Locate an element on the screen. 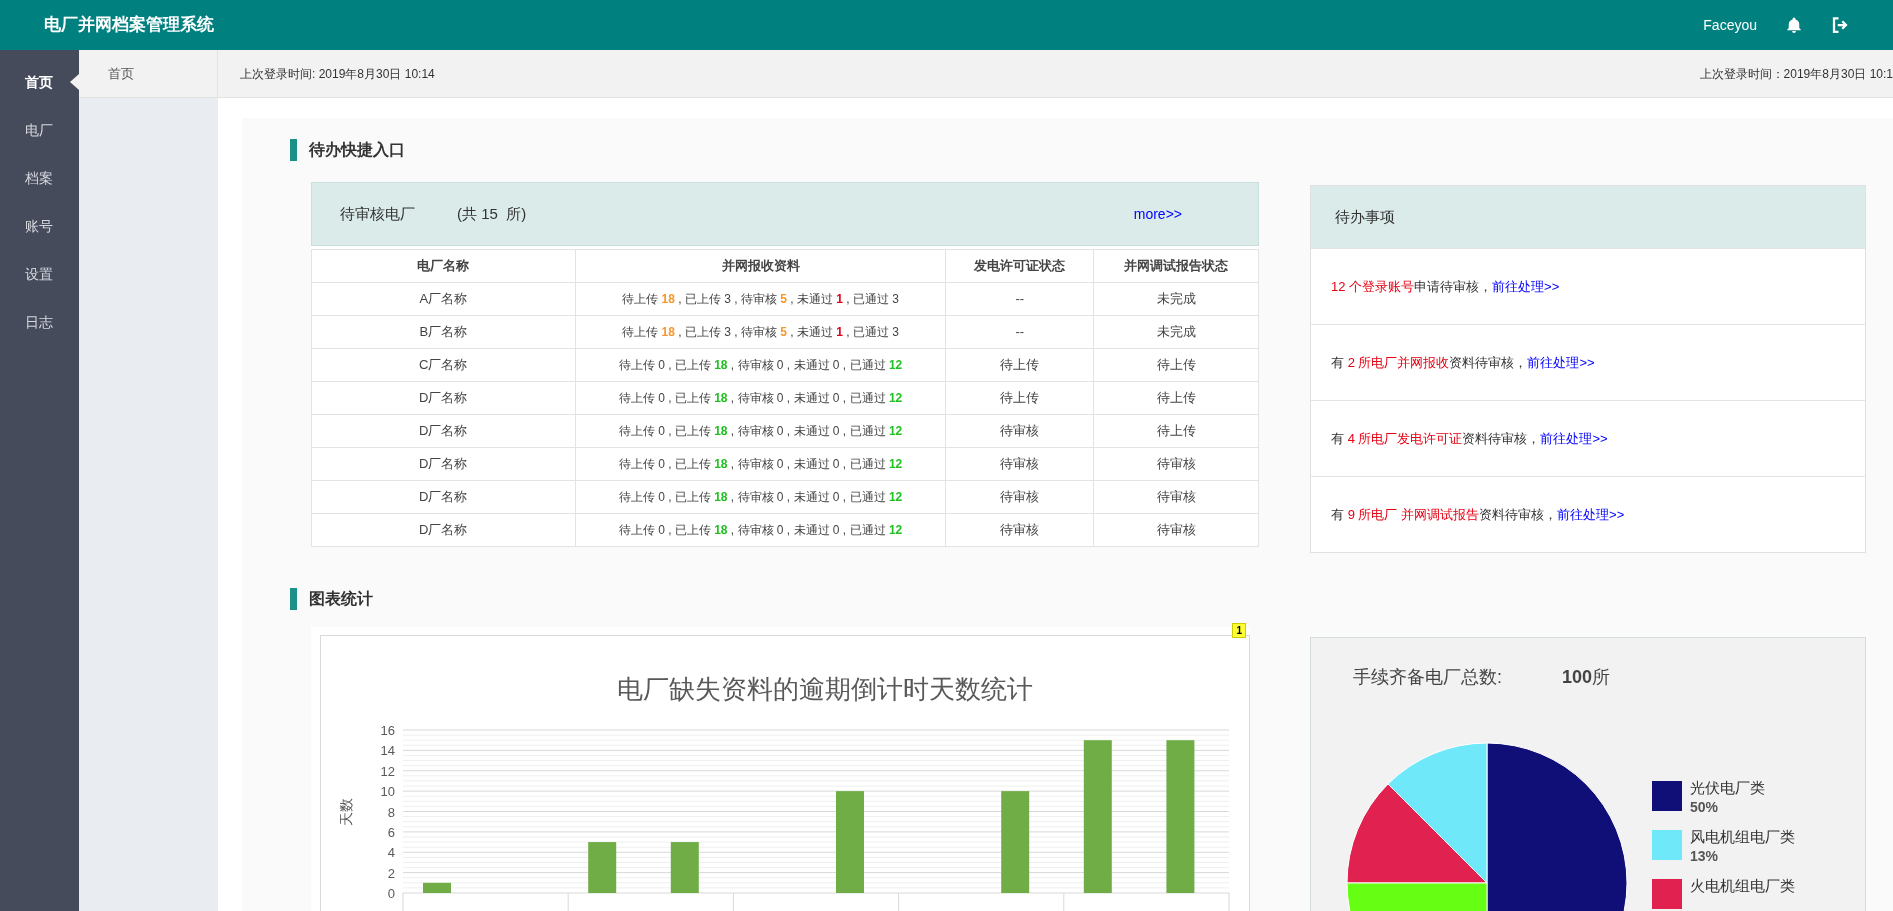  total-count: 100所 is located at coordinates (1586, 677).